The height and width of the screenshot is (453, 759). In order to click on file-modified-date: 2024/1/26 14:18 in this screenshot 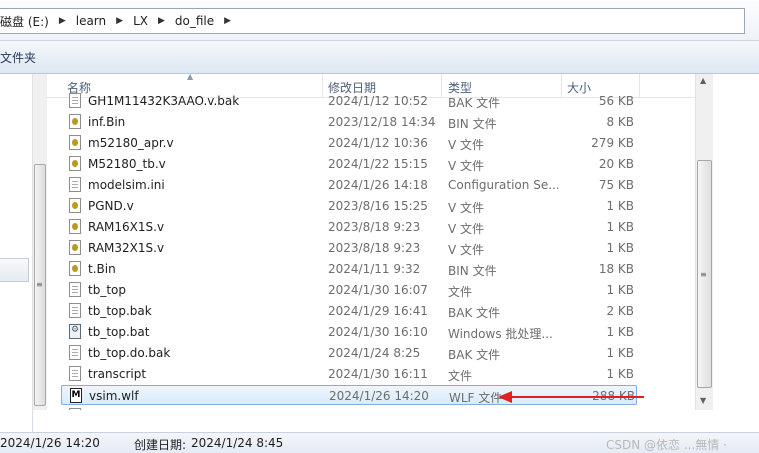, I will do `click(378, 185)`.